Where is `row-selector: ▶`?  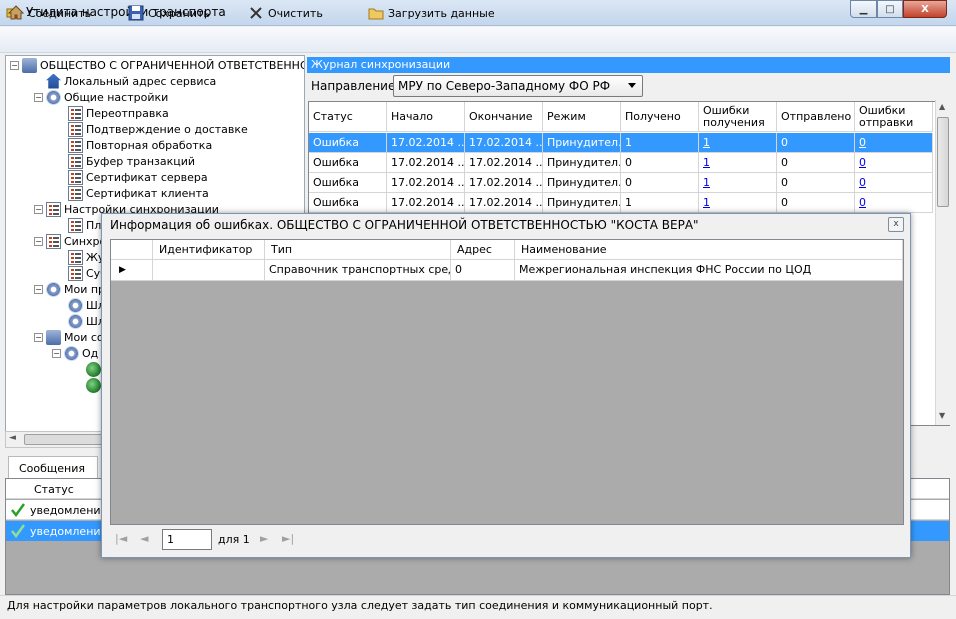
row-selector: ▶ is located at coordinates (132, 270).